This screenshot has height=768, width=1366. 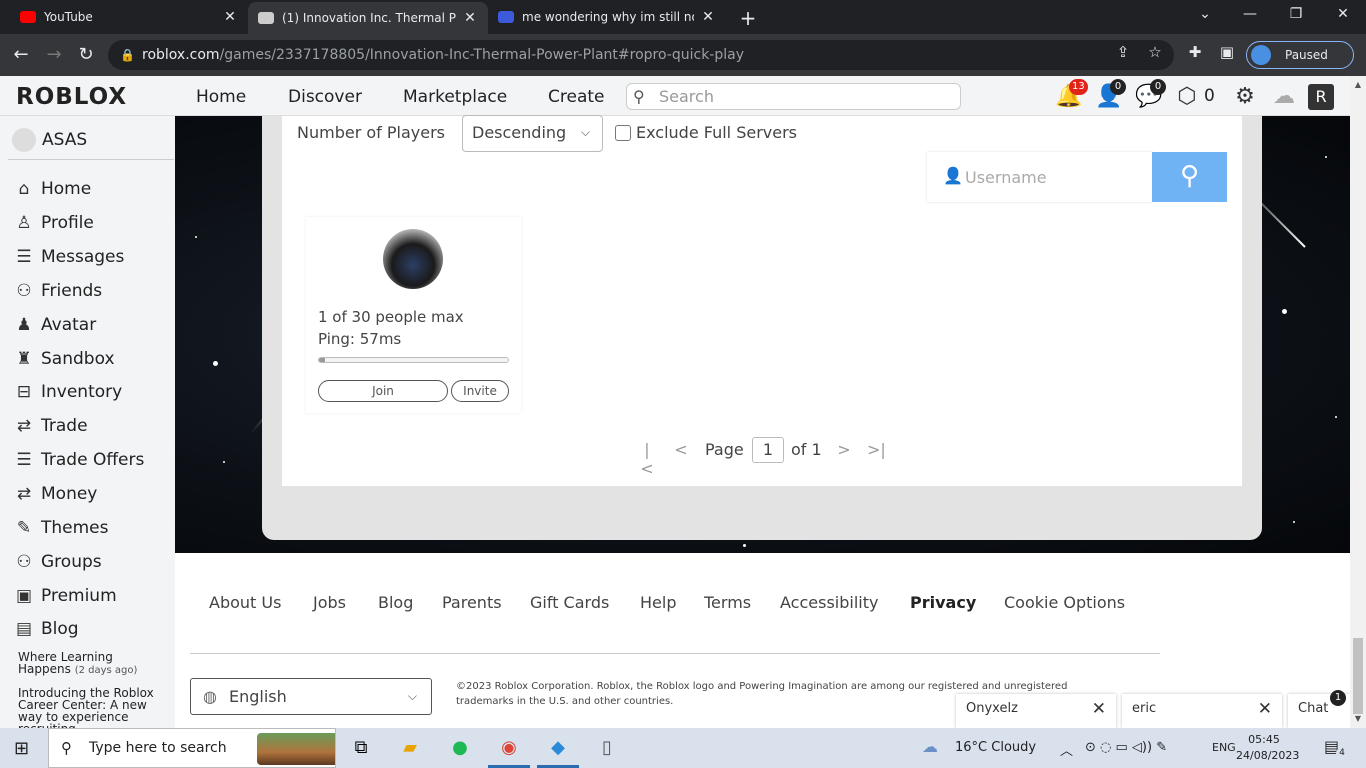 What do you see at coordinates (68, 257) in the screenshot?
I see `sidebar-item-messages: ☰ Messages` at bounding box center [68, 257].